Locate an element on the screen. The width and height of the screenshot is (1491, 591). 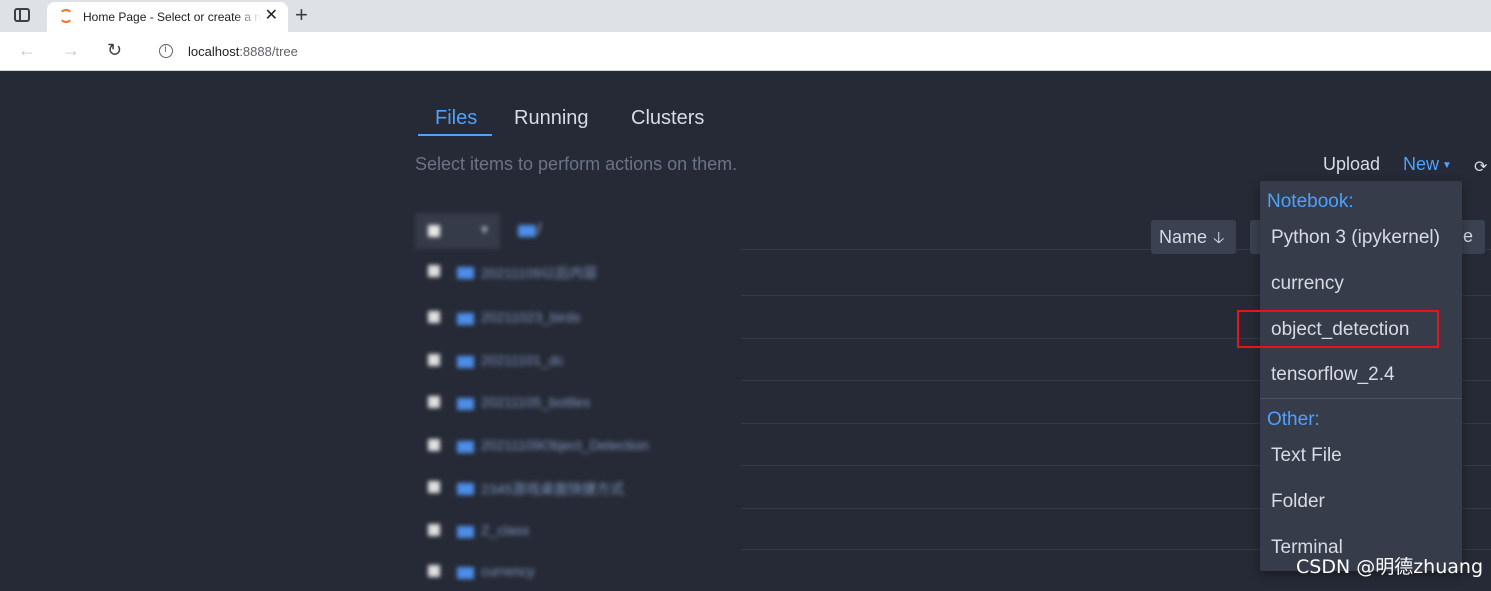
tab-search-icon is located at coordinates (22, 15).